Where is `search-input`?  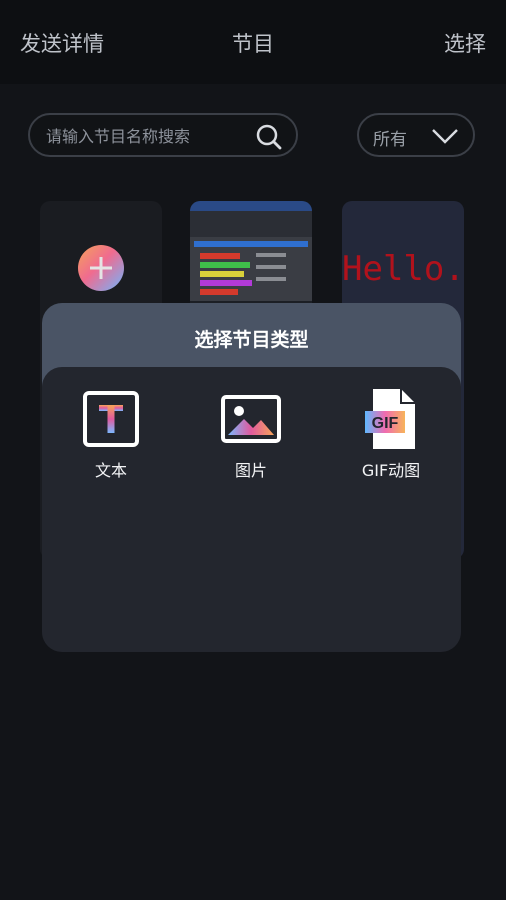 search-input is located at coordinates (151, 136).